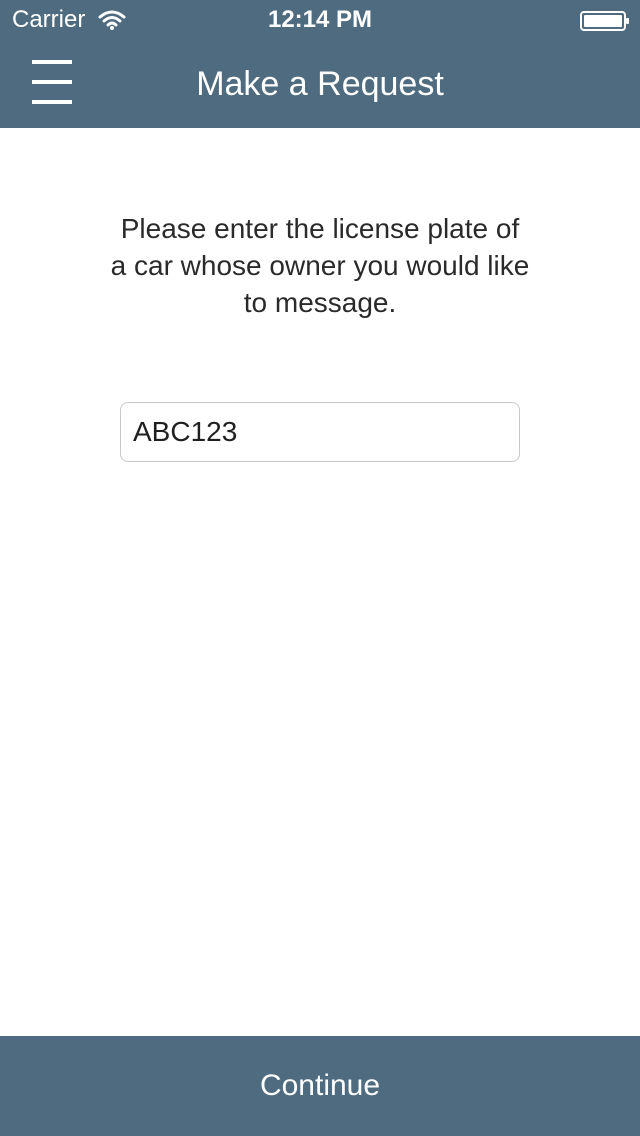 The height and width of the screenshot is (1136, 640). Describe the element at coordinates (604, 21) in the screenshot. I see `battery-icon` at that location.